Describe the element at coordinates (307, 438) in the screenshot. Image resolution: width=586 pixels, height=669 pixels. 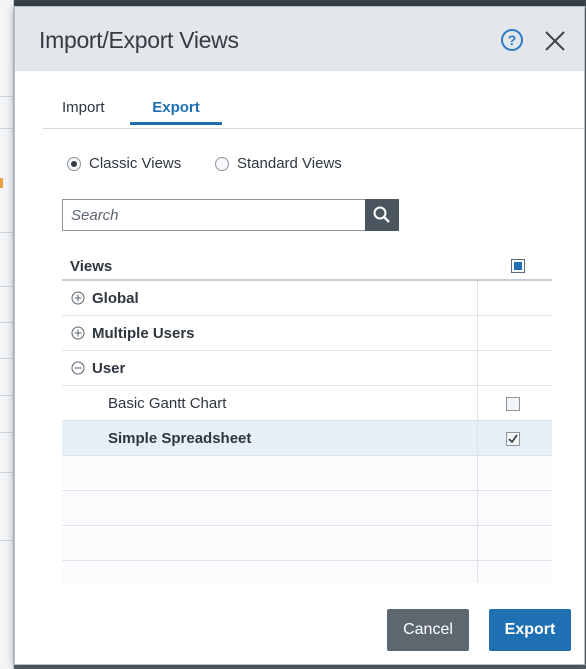
I see `tree-row-simple-spreadsheet: Simple Spreadsheet` at that location.